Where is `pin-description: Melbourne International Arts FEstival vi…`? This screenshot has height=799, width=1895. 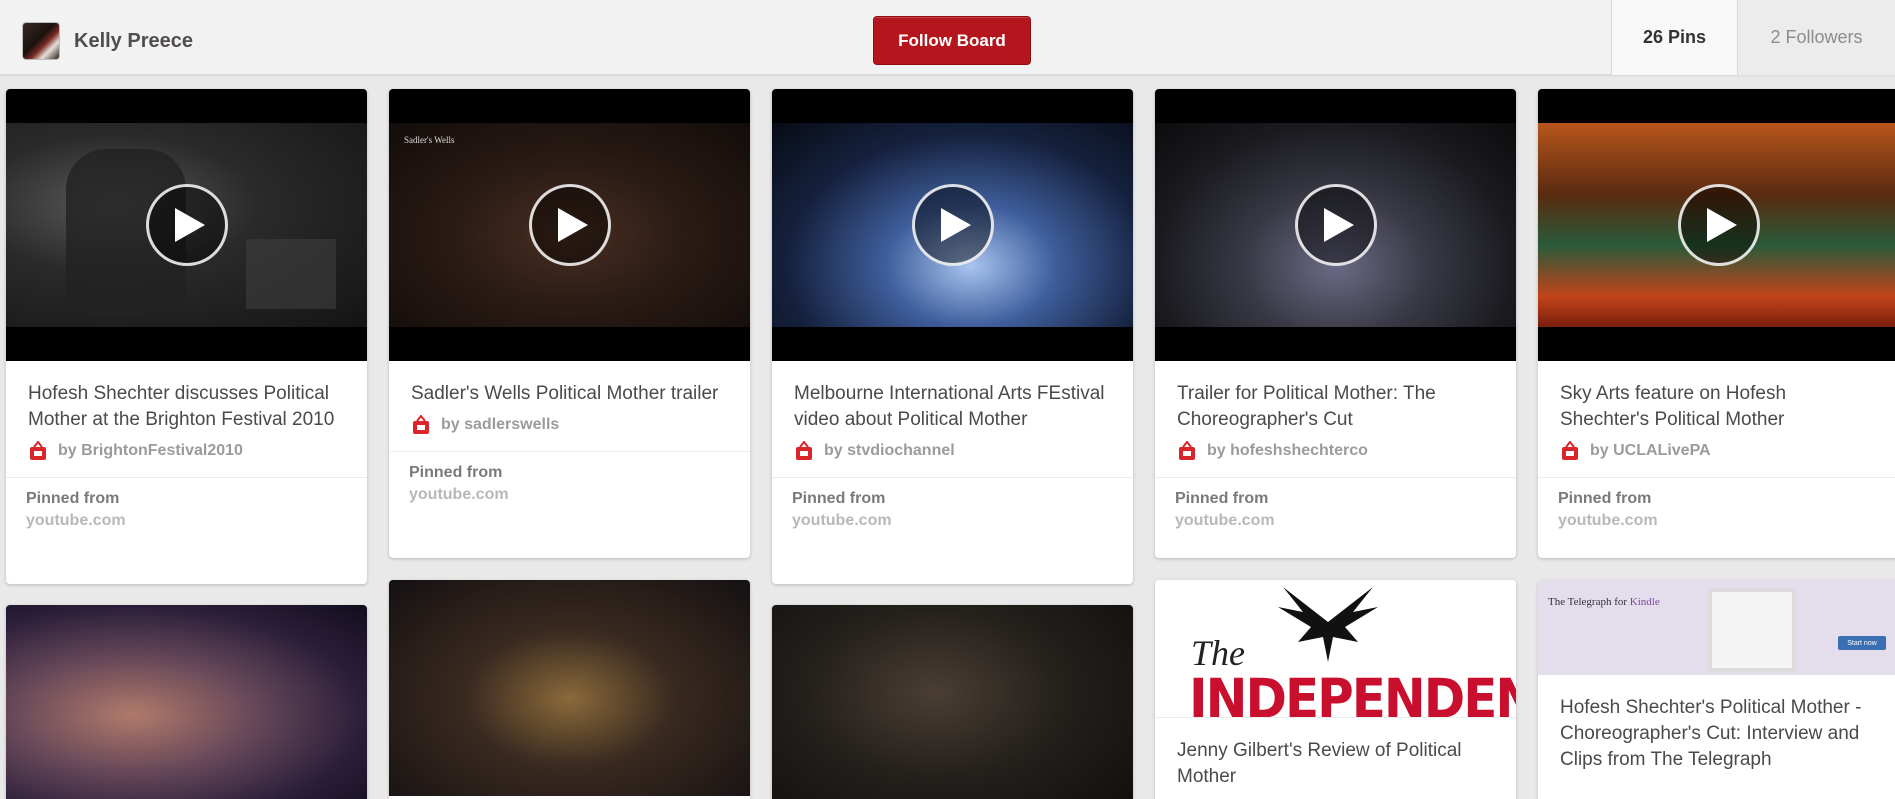
pin-description: Melbourne International Arts FEstival vi… is located at coordinates (952, 397).